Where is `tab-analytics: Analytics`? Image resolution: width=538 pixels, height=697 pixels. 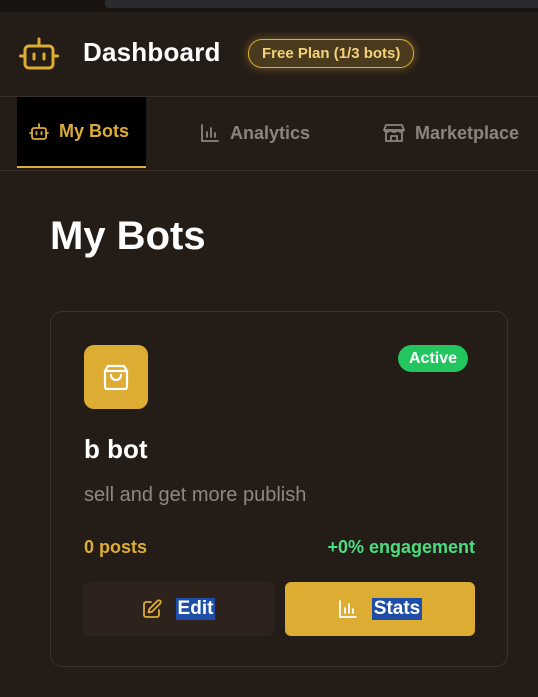 tab-analytics: Analytics is located at coordinates (255, 133).